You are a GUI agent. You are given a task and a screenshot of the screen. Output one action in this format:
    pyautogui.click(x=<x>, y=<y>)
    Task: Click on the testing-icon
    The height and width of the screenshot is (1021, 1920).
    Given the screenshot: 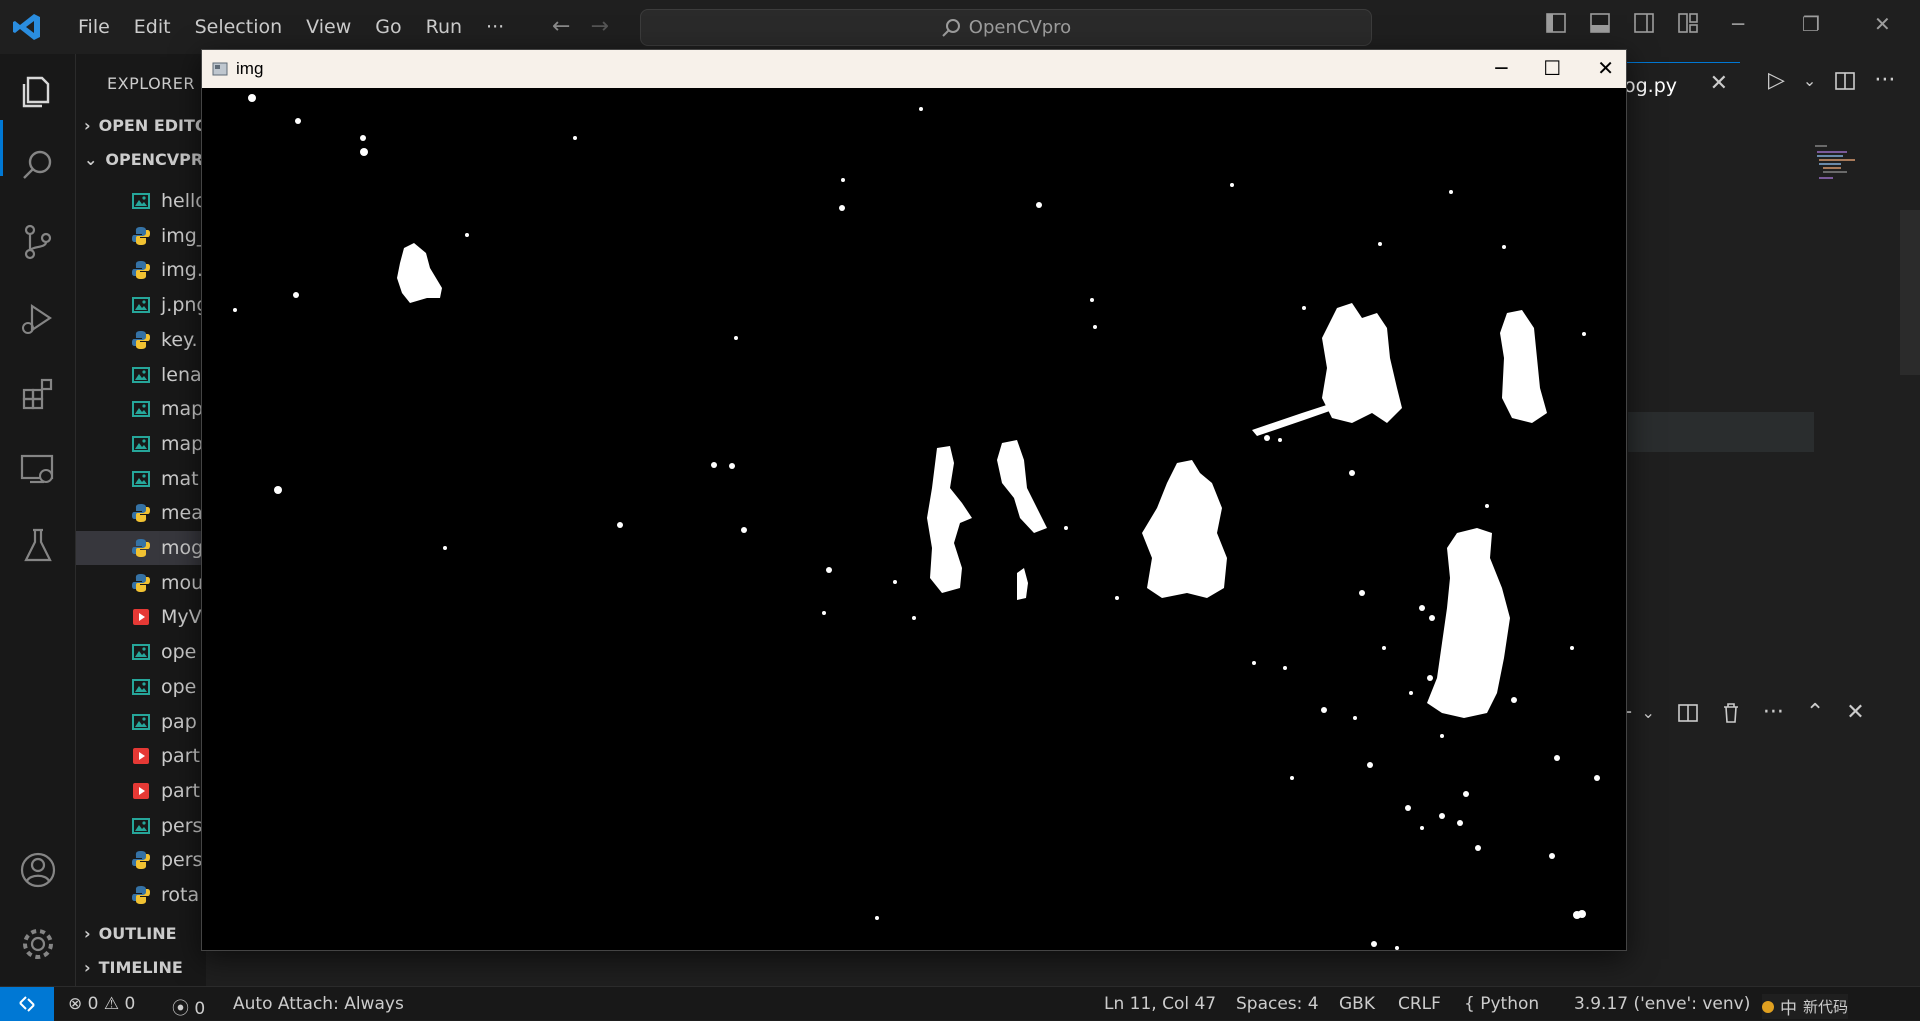 What is the action you would take?
    pyautogui.click(x=38, y=546)
    